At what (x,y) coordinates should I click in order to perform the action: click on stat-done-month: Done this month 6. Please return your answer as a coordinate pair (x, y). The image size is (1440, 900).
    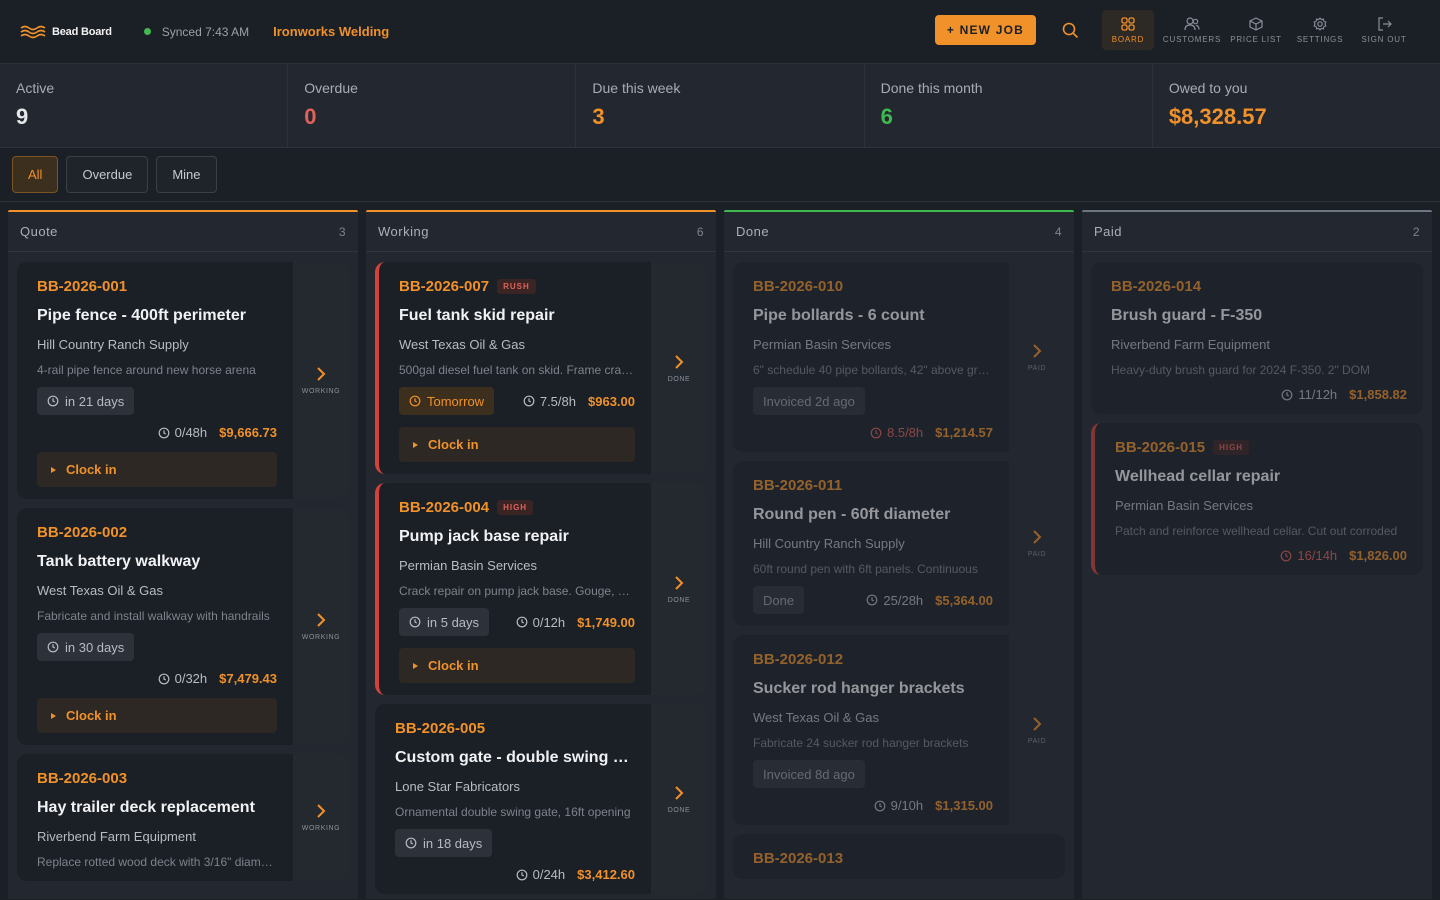
    Looking at the image, I should click on (1009, 105).